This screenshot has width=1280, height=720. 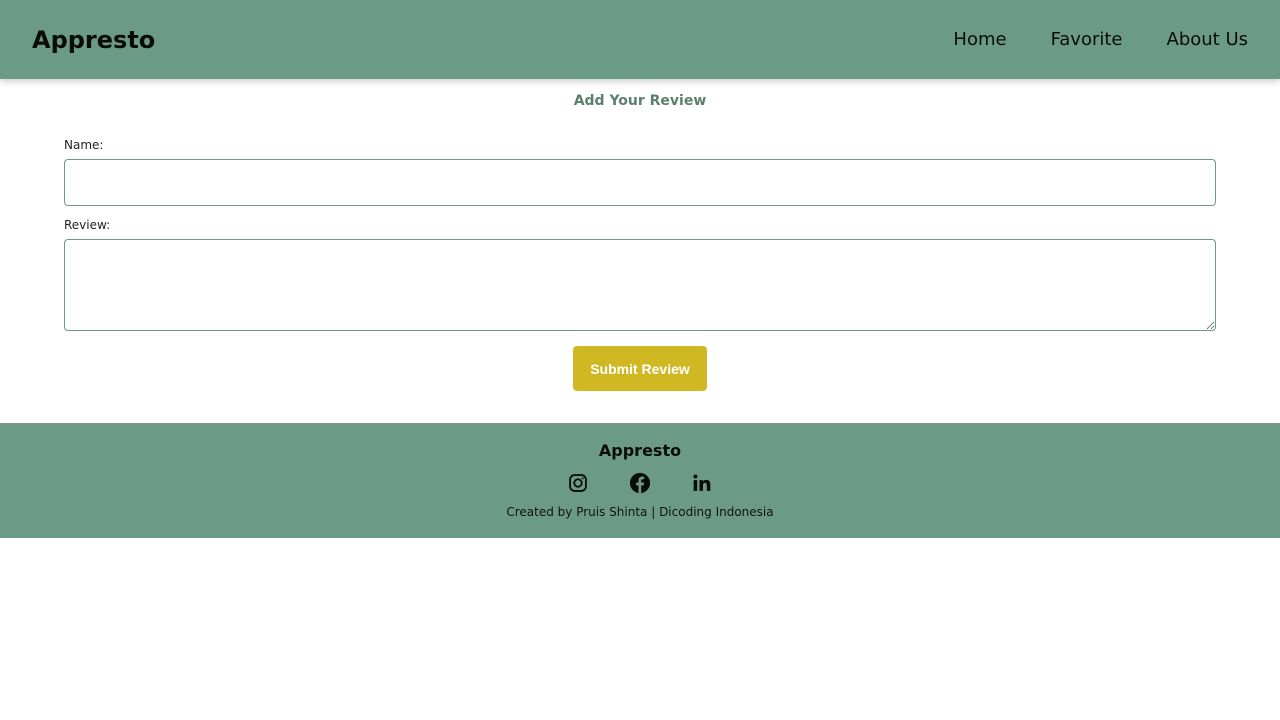 What do you see at coordinates (93, 40) in the screenshot?
I see `brand-logo-text: Appresto` at bounding box center [93, 40].